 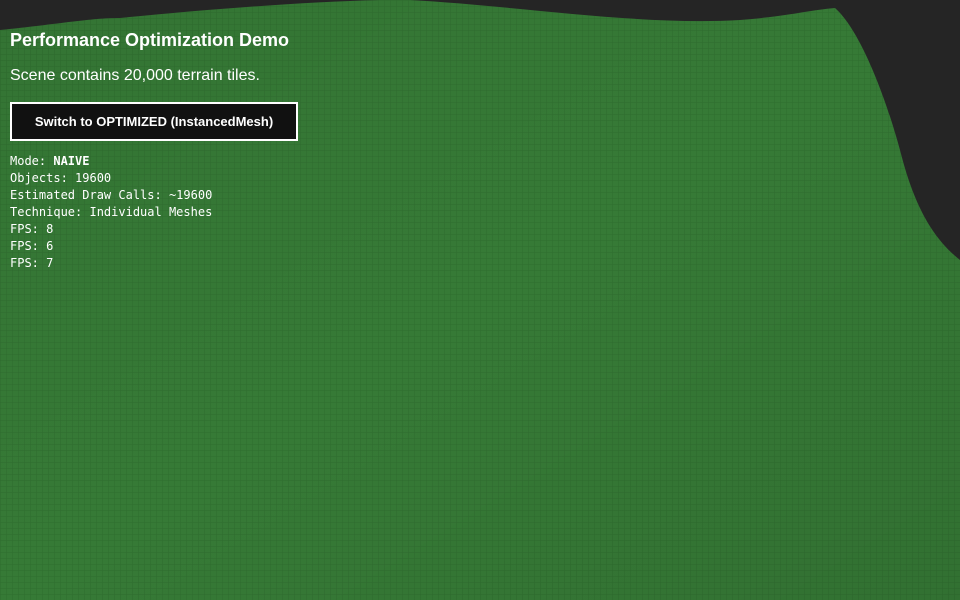 What do you see at coordinates (71, 161) in the screenshot?
I see `mode-value: NAIVE` at bounding box center [71, 161].